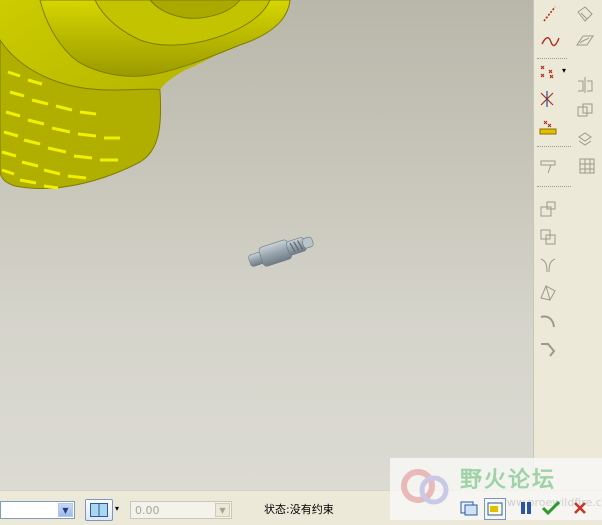 Image resolution: width=602 pixels, height=525 pixels. Describe the element at coordinates (567, 245) in the screenshot. I see `right-feature-toolbar: ▾` at that location.